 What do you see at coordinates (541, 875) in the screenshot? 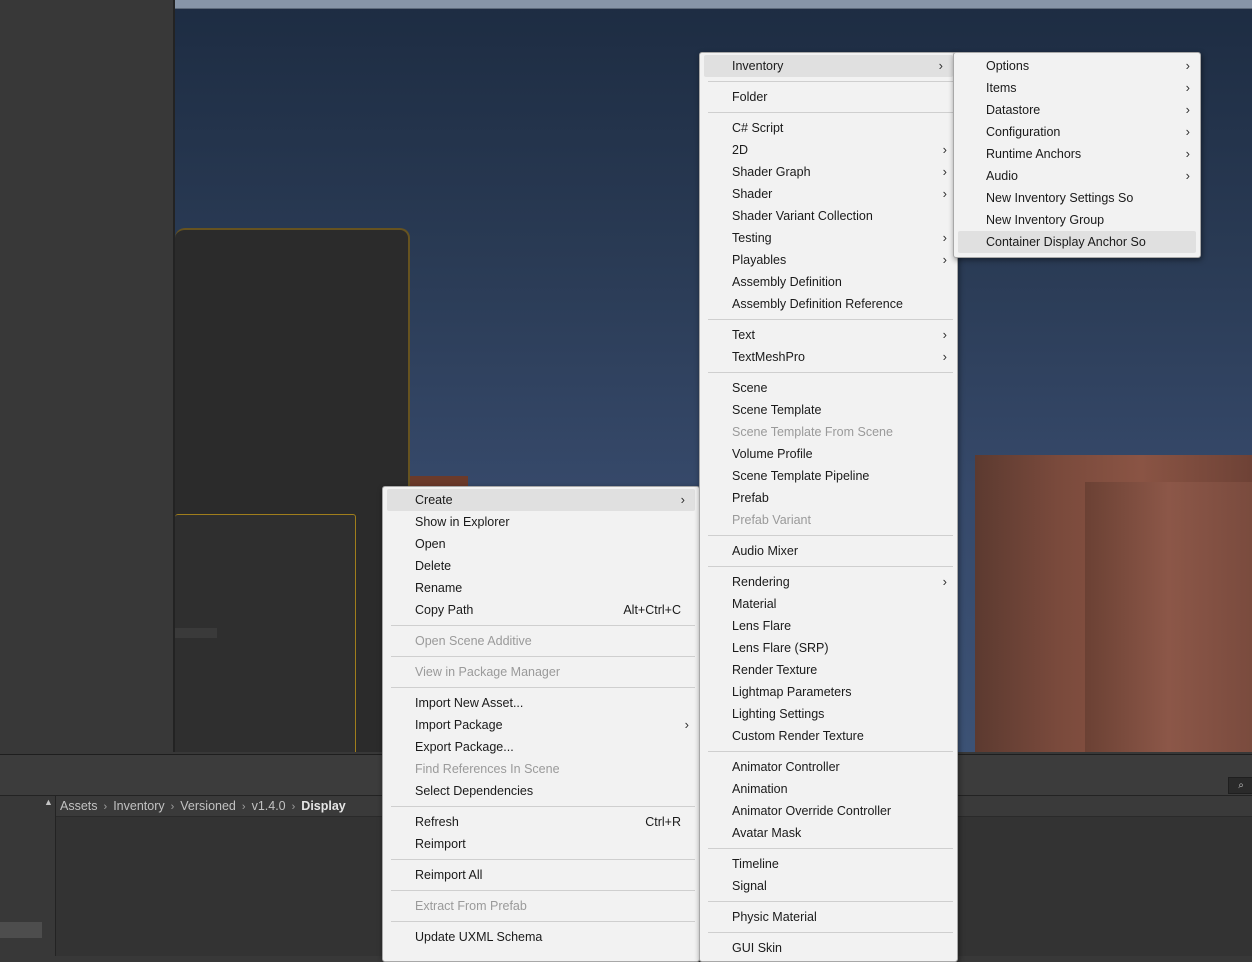
I see `context-menu-item-reimport-all: Reimport All` at bounding box center [541, 875].